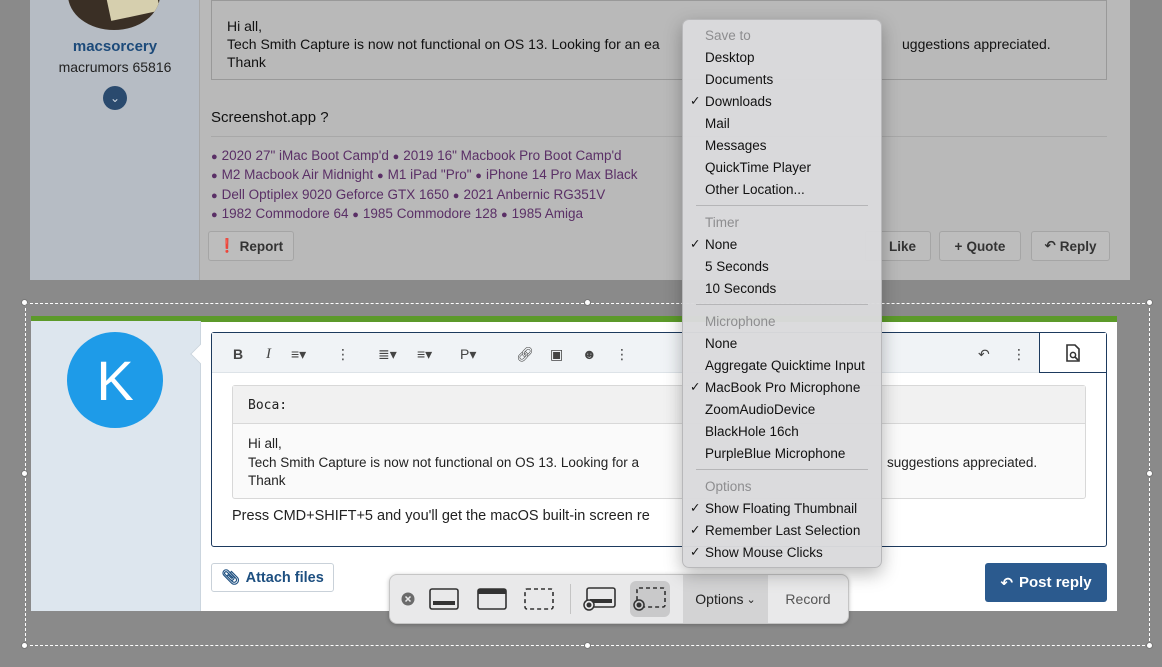  I want to click on menu-item-quicktime-player: QuickTime Player, so click(758, 167).